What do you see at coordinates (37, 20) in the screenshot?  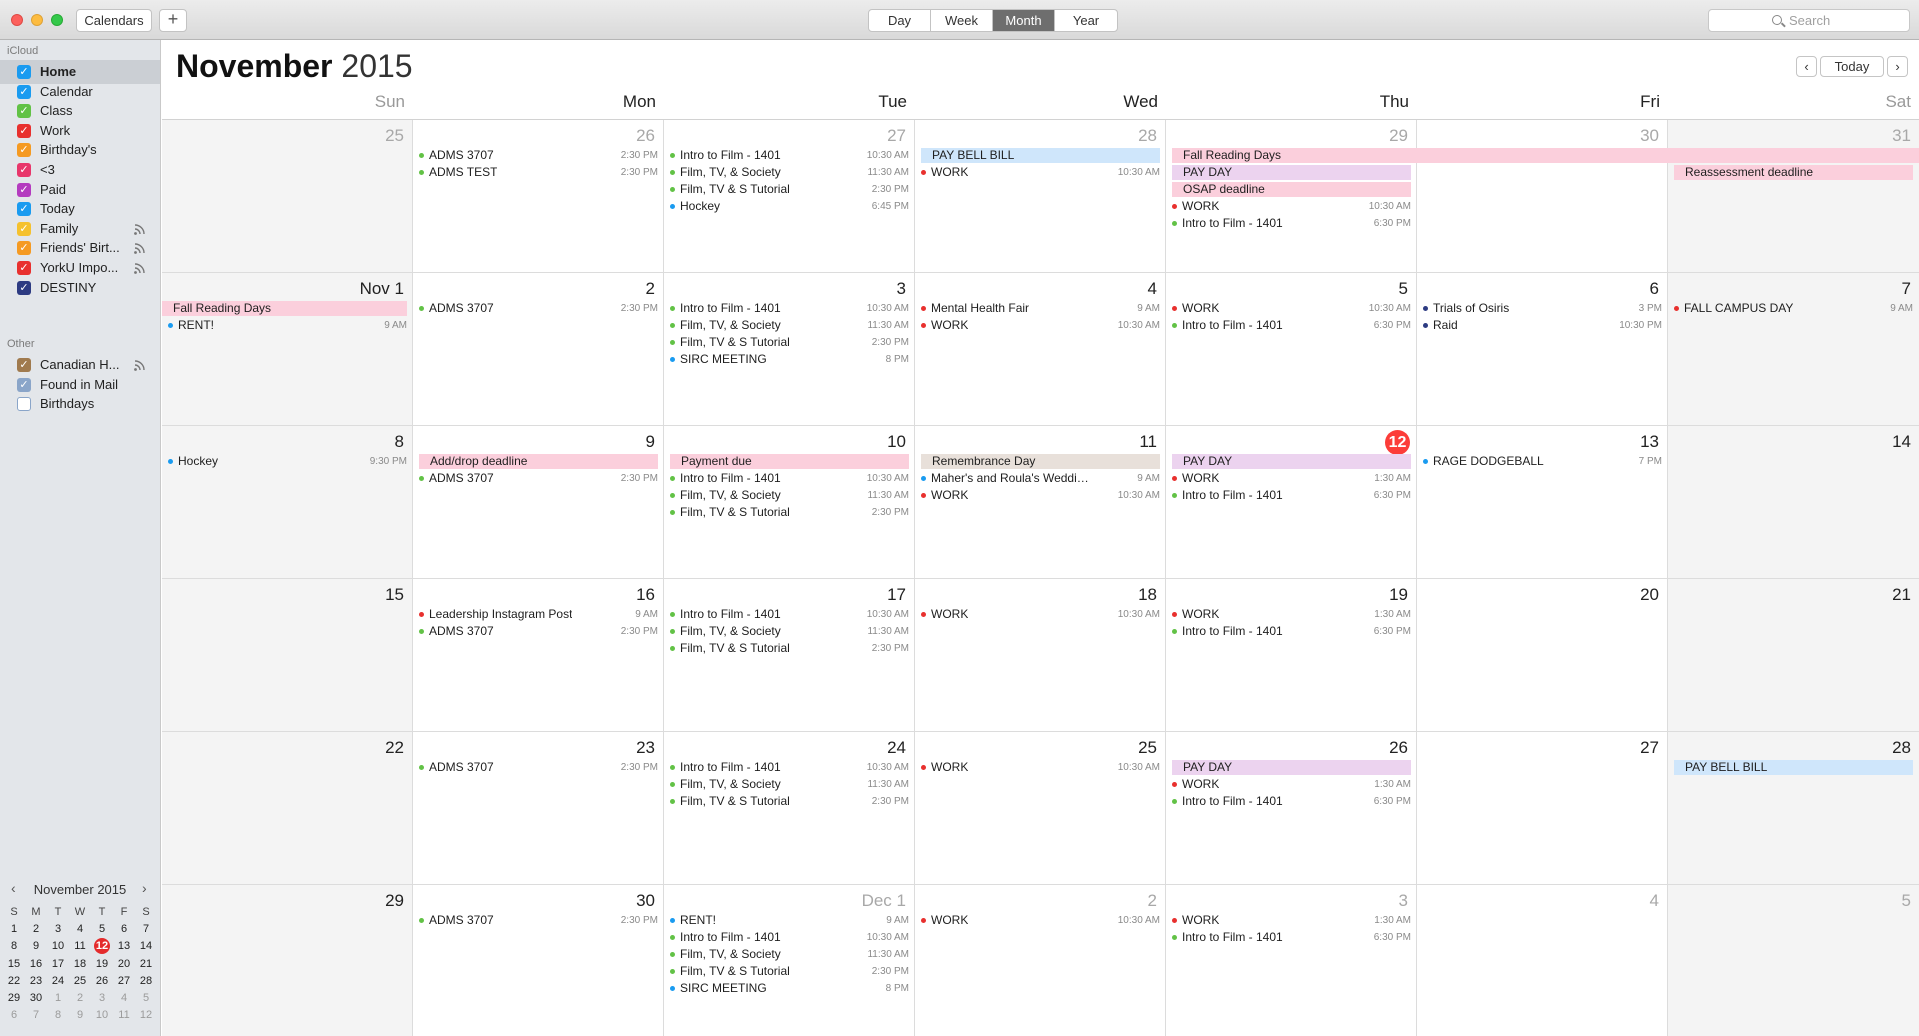 I see `window-minimize-button` at bounding box center [37, 20].